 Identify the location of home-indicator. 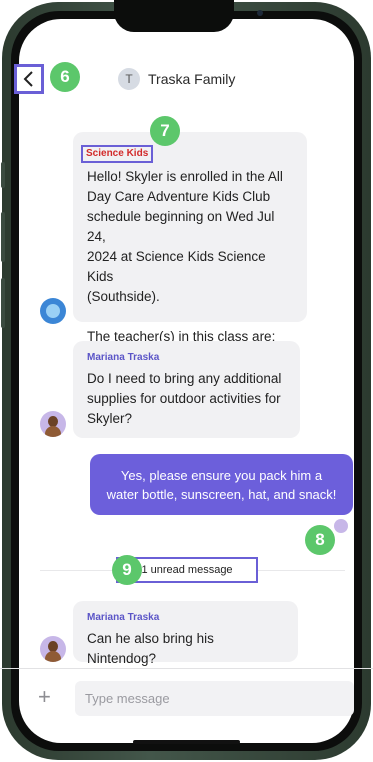
(186, 742).